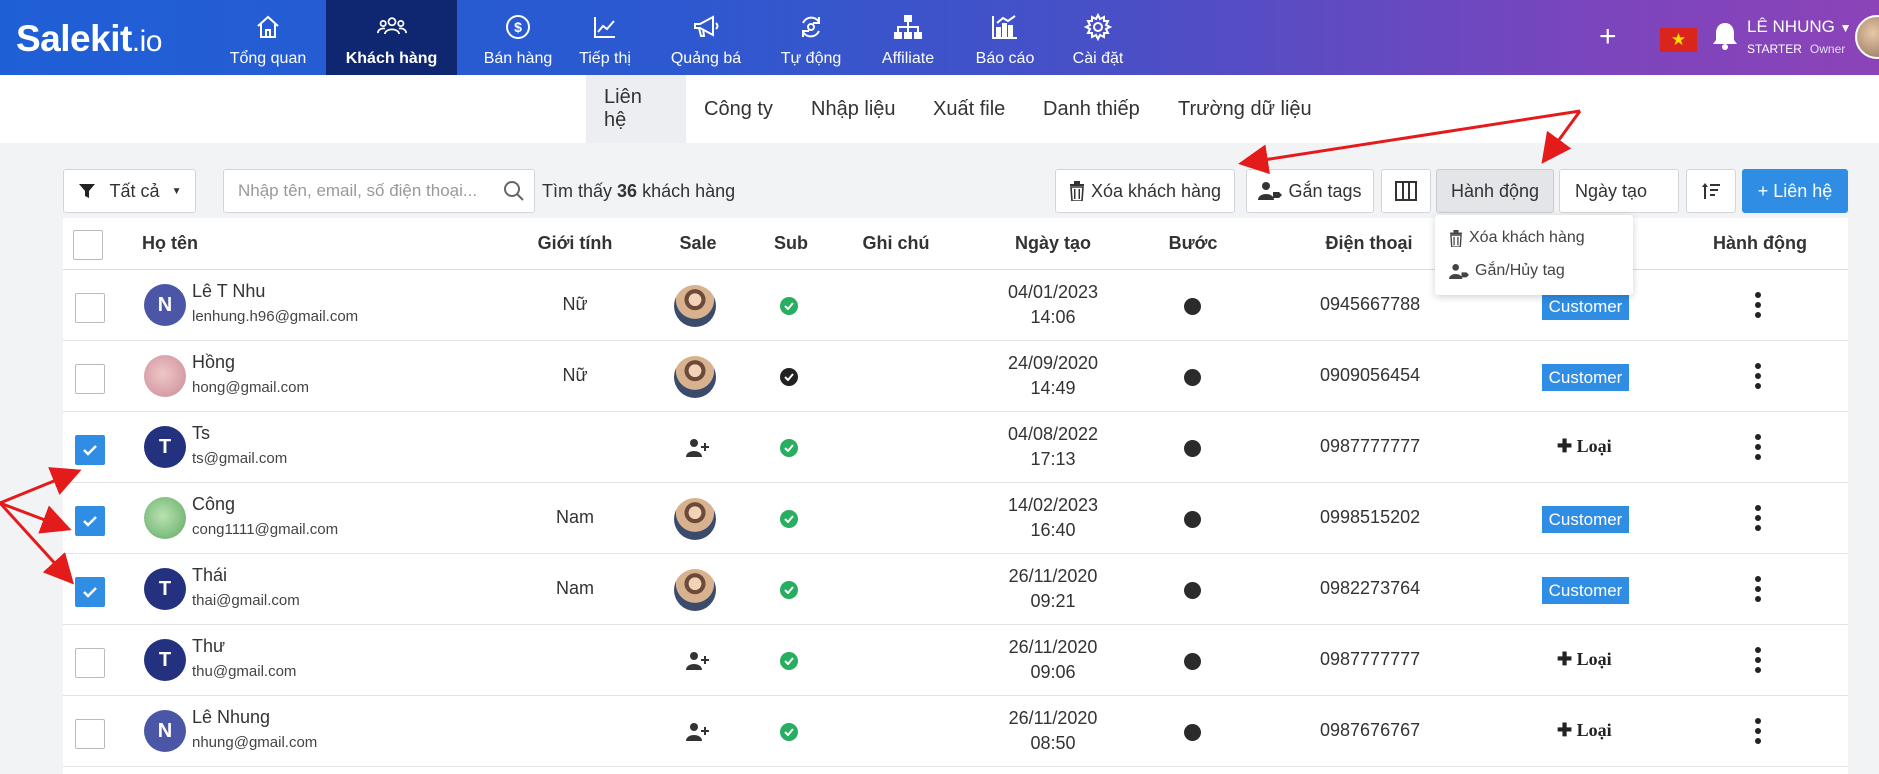 The image size is (1879, 774). What do you see at coordinates (201, 433) in the screenshot?
I see `customer-name: Ts` at bounding box center [201, 433].